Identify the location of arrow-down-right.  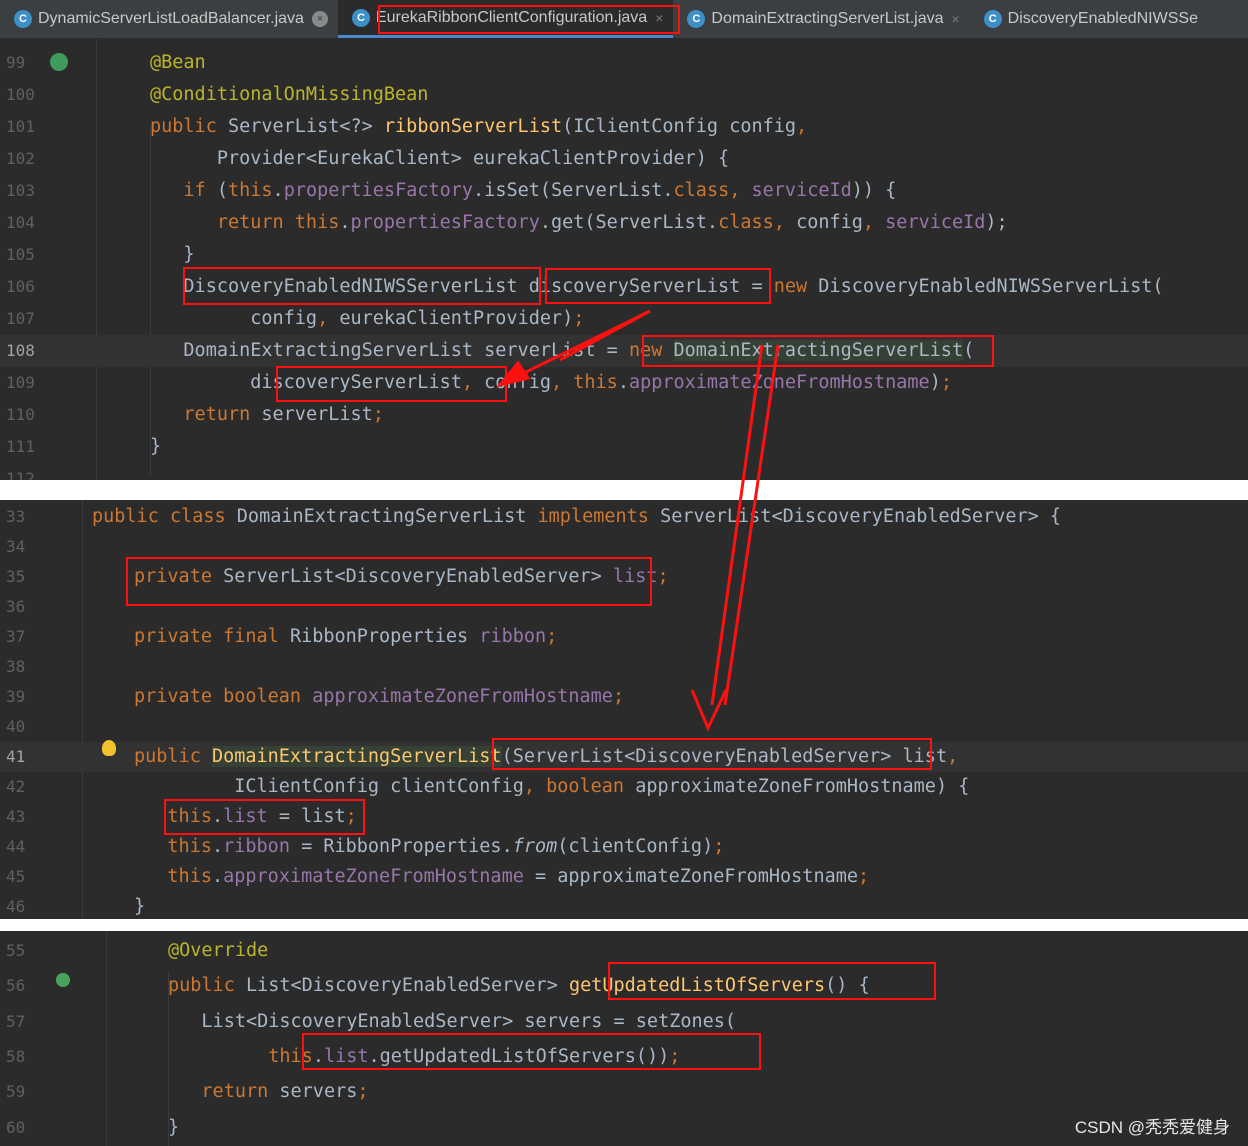
(751, 525).